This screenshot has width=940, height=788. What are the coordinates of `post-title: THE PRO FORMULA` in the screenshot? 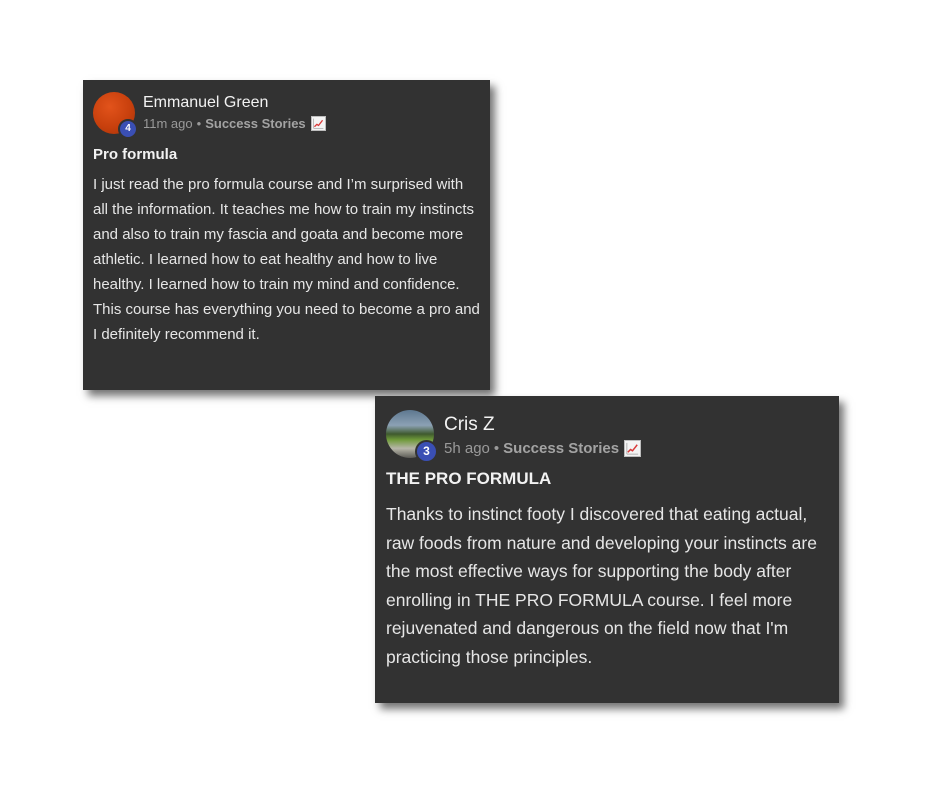 It's located at (469, 478).